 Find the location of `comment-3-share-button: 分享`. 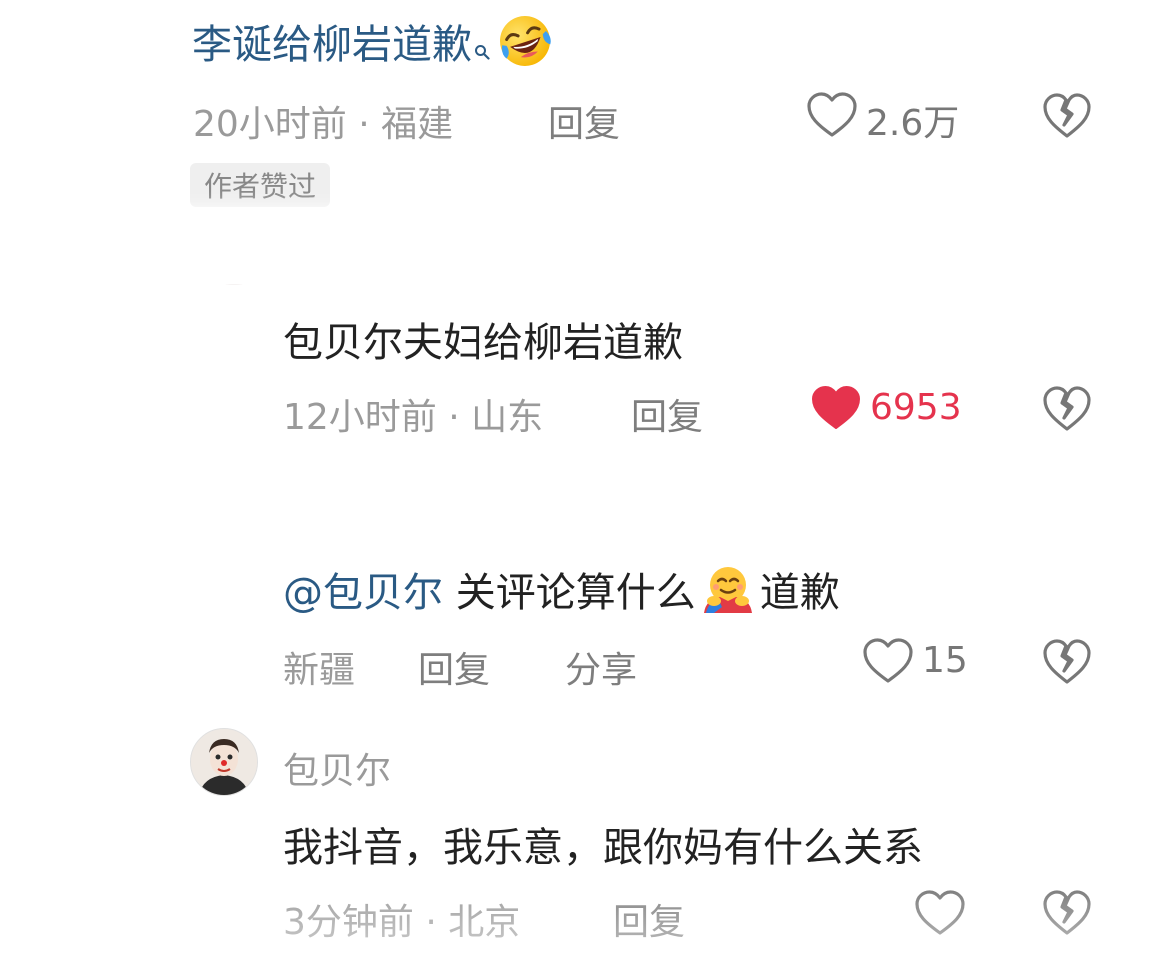

comment-3-share-button: 分享 is located at coordinates (601, 667).